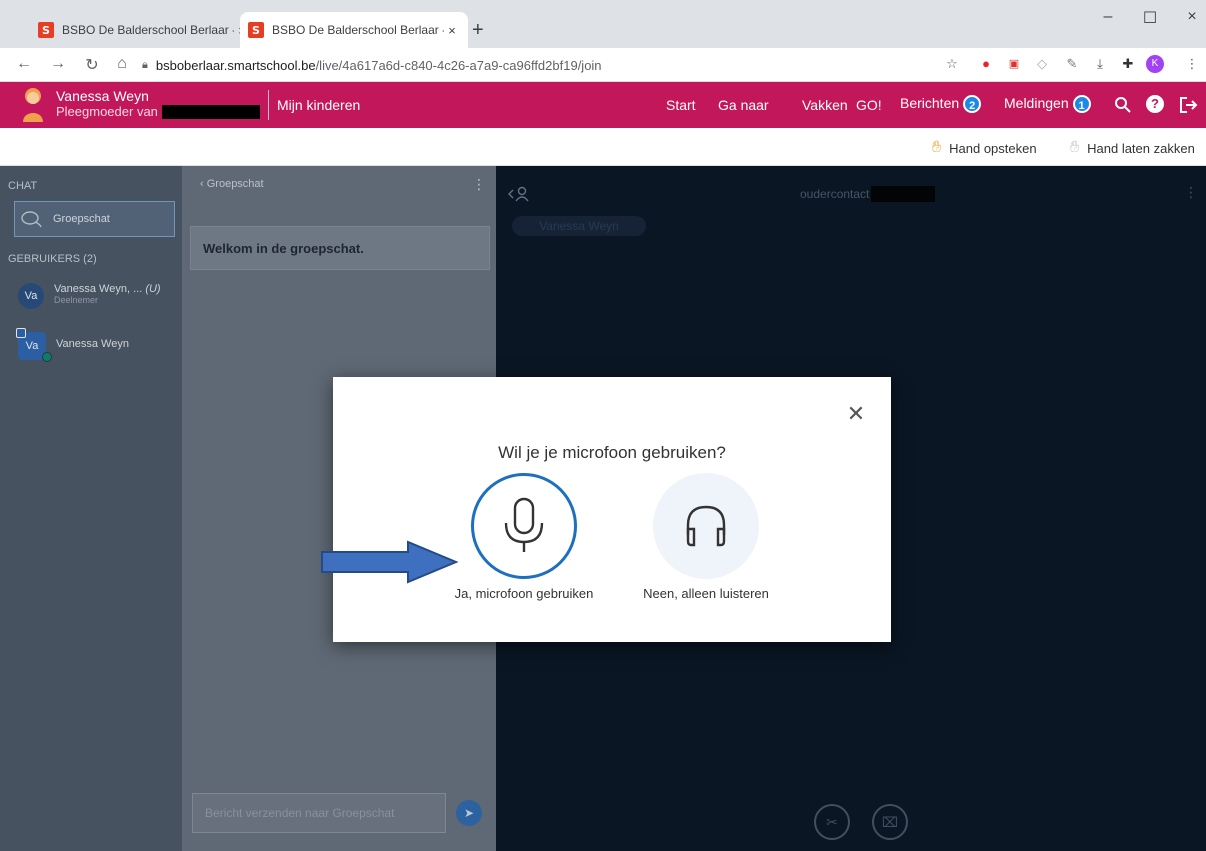 The image size is (1206, 851). I want to click on nav-vakken: Vakken, so click(825, 105).